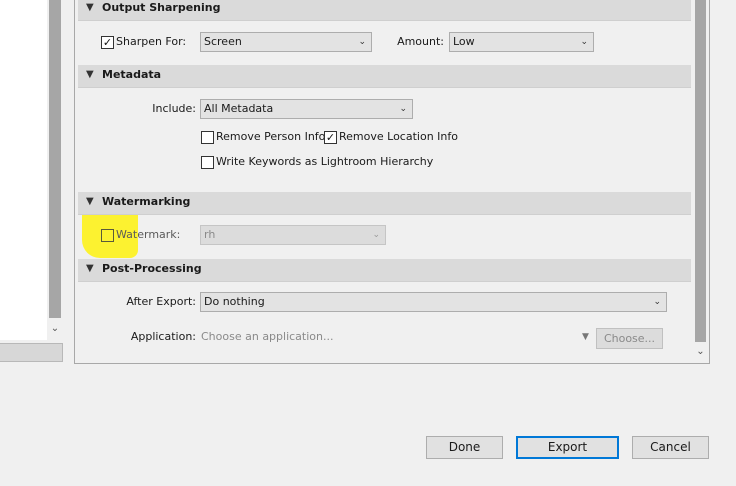 This screenshot has height=486, width=736. I want to click on watermark-label: Watermark:, so click(148, 234).